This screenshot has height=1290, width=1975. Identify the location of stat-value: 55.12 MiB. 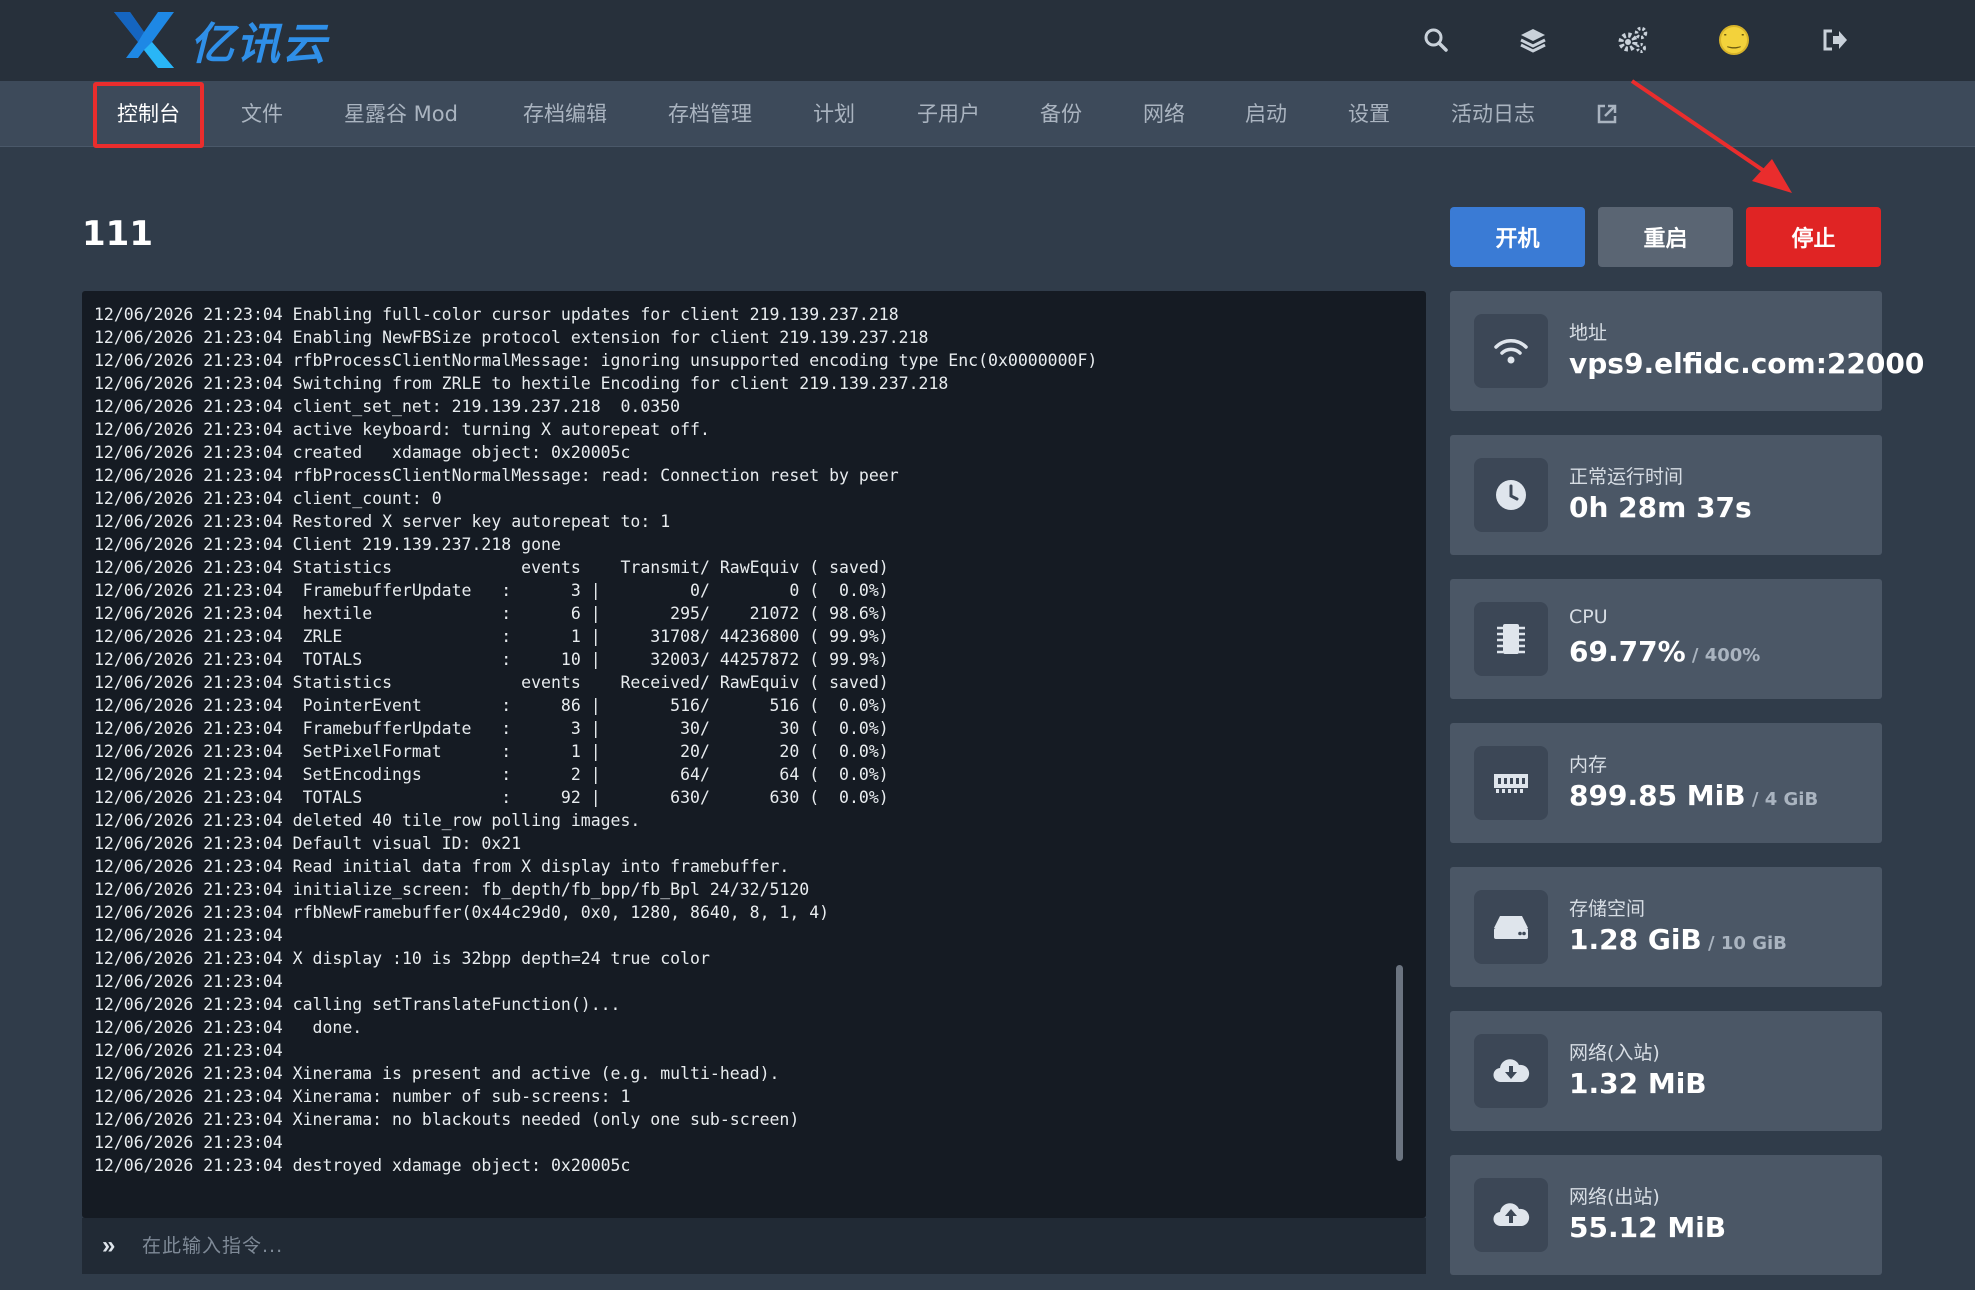
(1647, 1227).